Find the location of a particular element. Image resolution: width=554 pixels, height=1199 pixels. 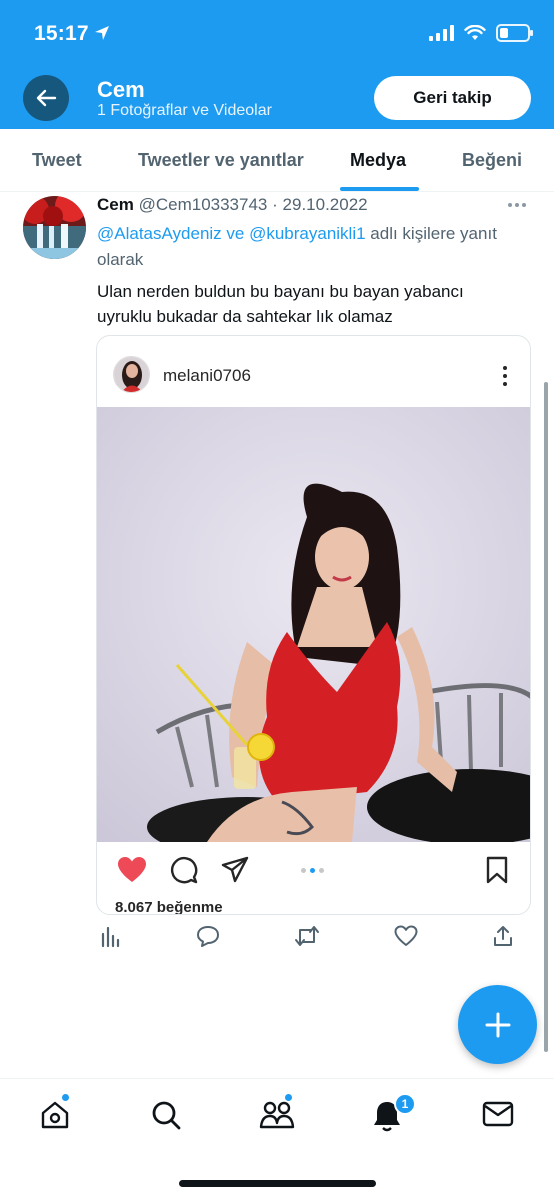

wifi-icon is located at coordinates (475, 32).